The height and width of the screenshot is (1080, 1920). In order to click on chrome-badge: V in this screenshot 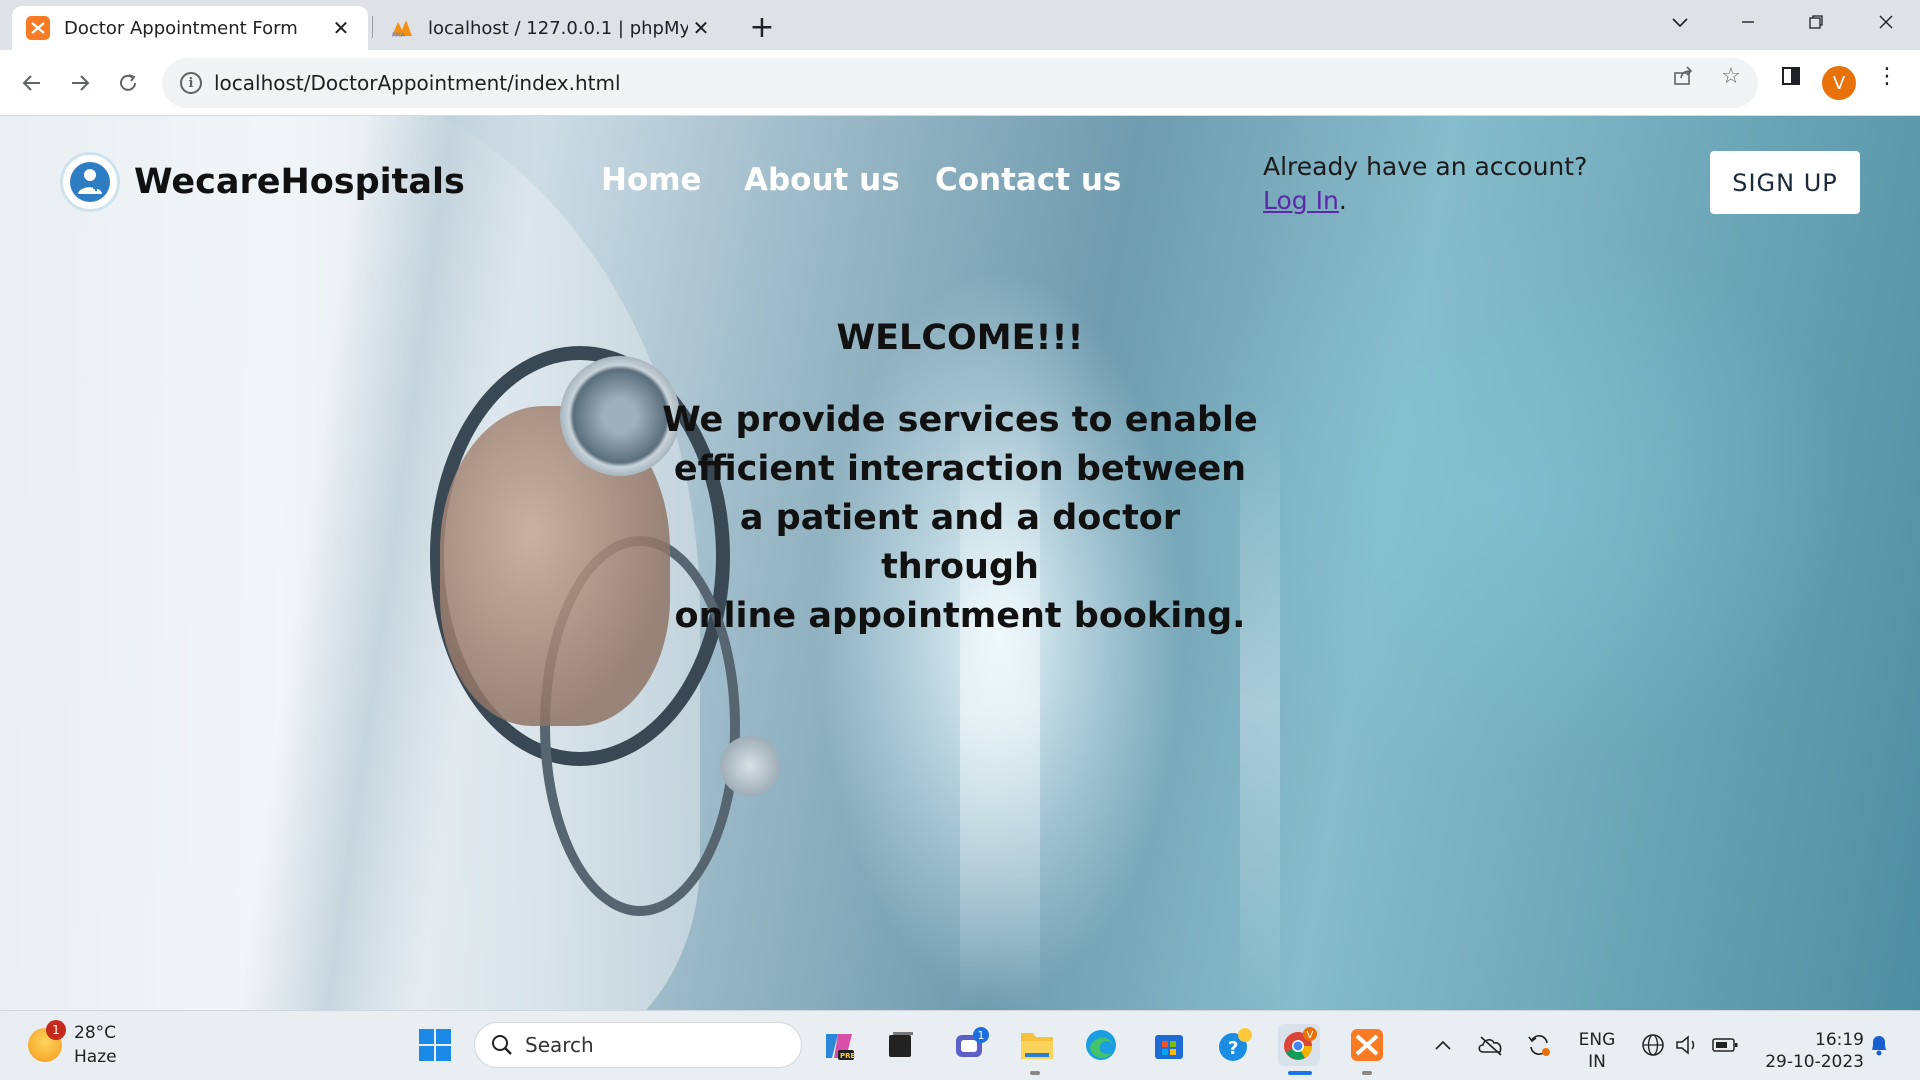, I will do `click(1310, 1035)`.